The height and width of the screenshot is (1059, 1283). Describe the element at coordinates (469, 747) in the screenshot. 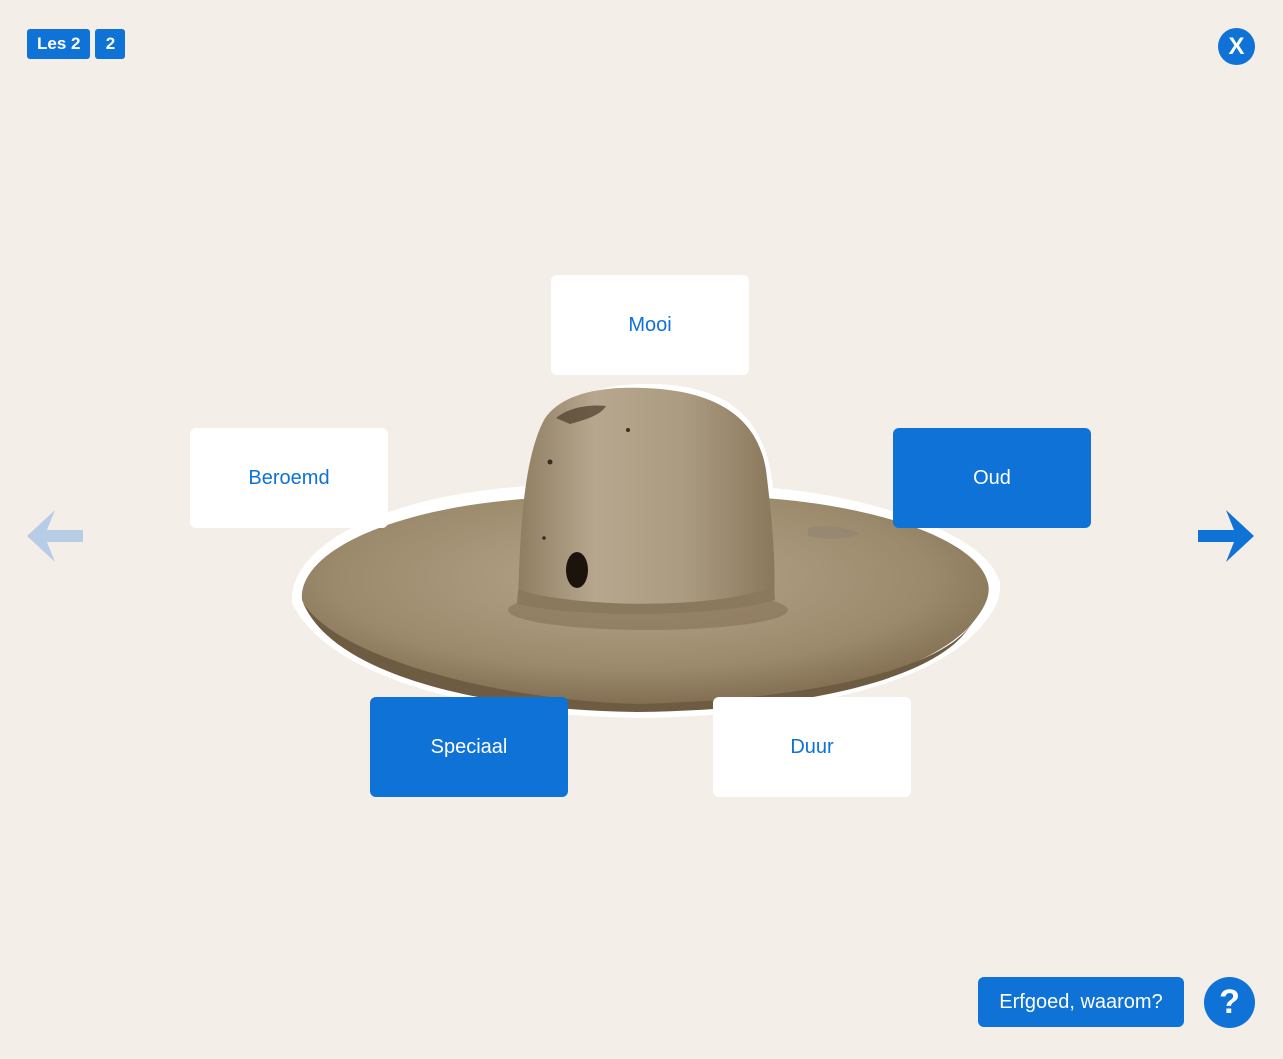

I see `tag-speciaal-button: Speciaal` at that location.